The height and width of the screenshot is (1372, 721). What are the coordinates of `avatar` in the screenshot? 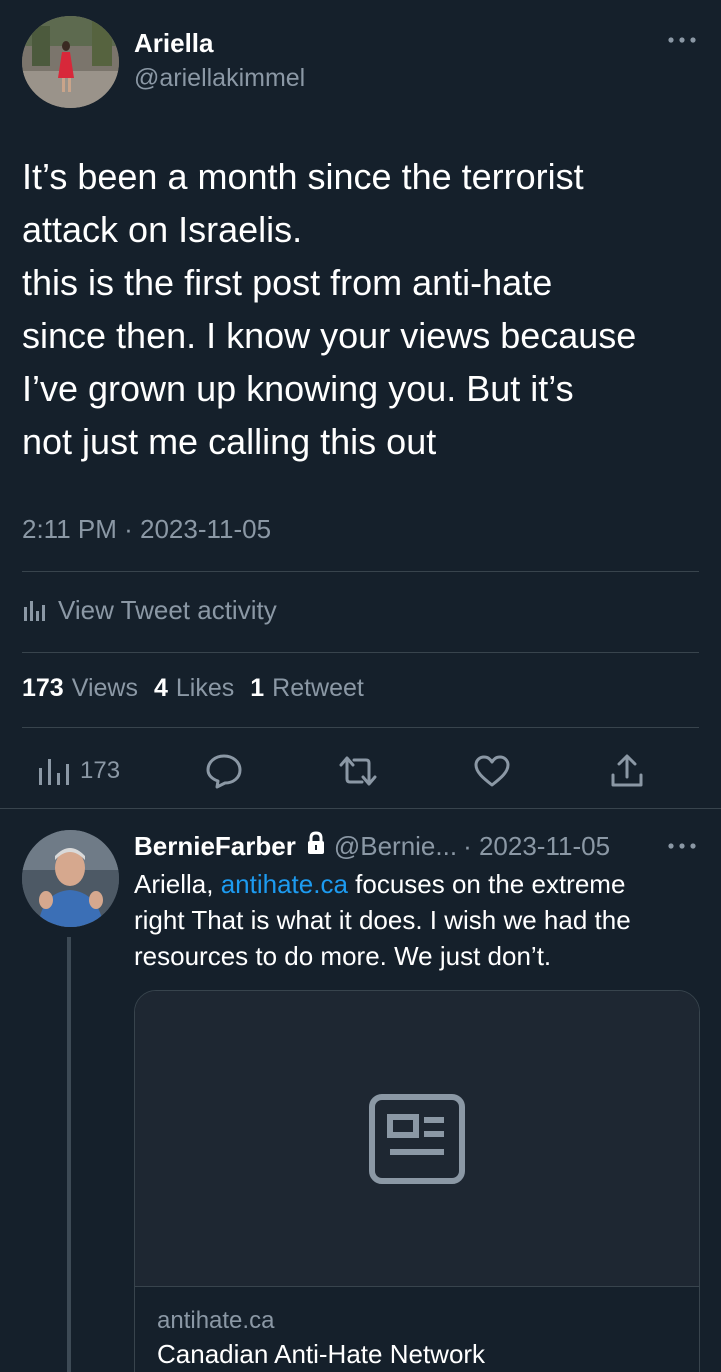 It's located at (70, 62).